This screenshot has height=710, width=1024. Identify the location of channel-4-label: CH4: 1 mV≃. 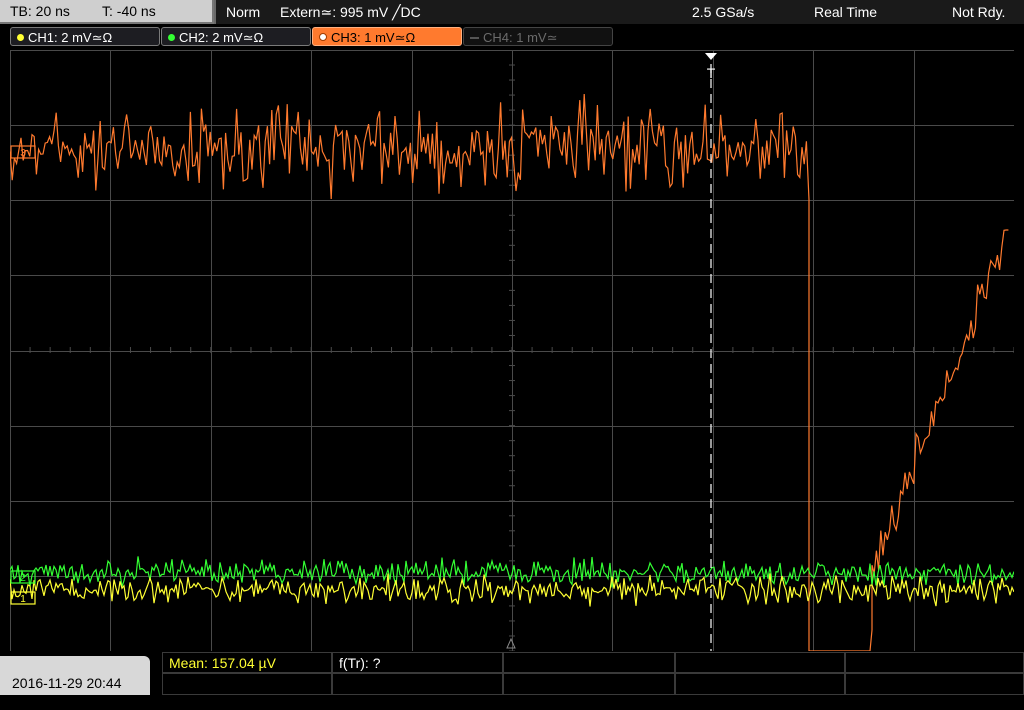
(520, 37).